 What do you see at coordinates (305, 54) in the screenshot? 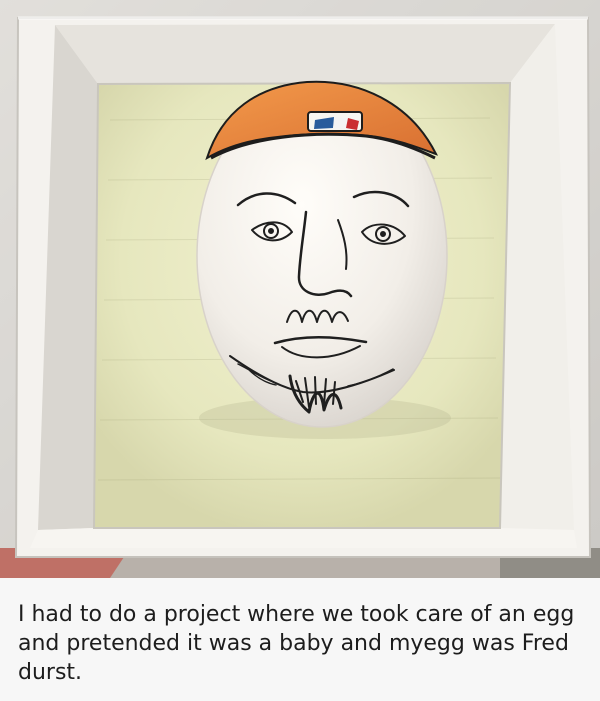
I see `box-top-inner-wall` at bounding box center [305, 54].